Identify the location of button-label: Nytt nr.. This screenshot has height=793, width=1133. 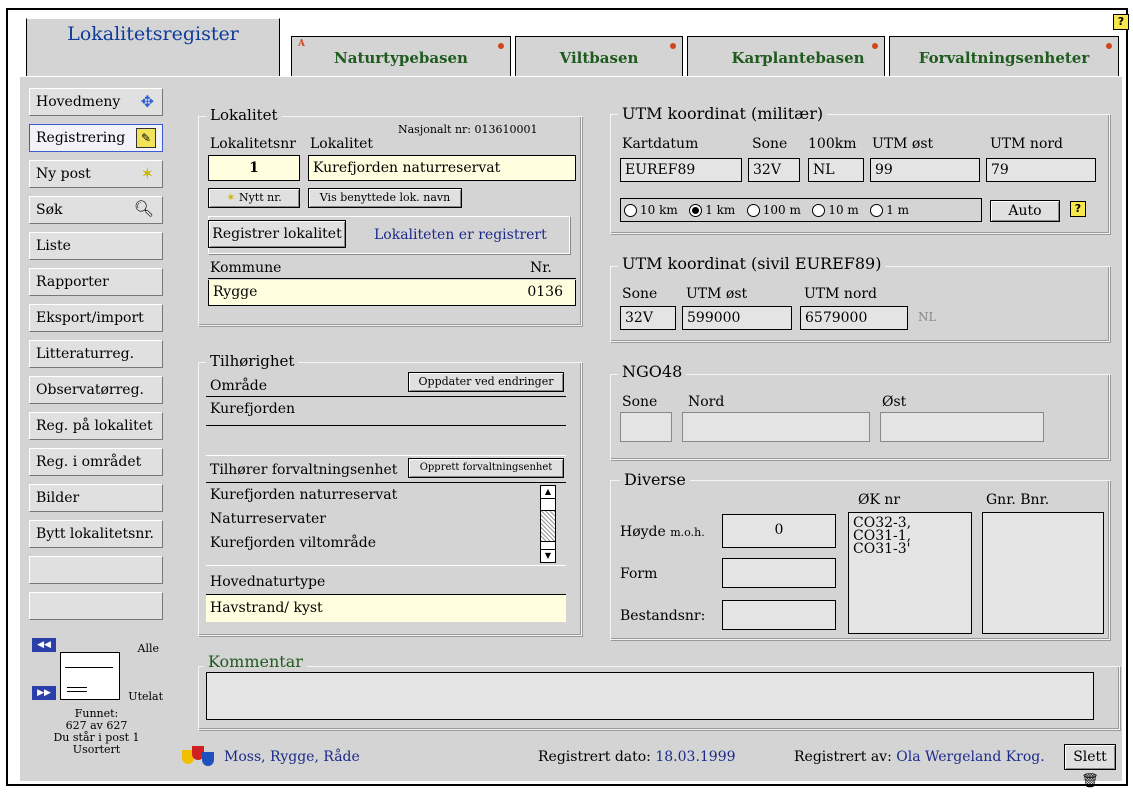
(260, 197).